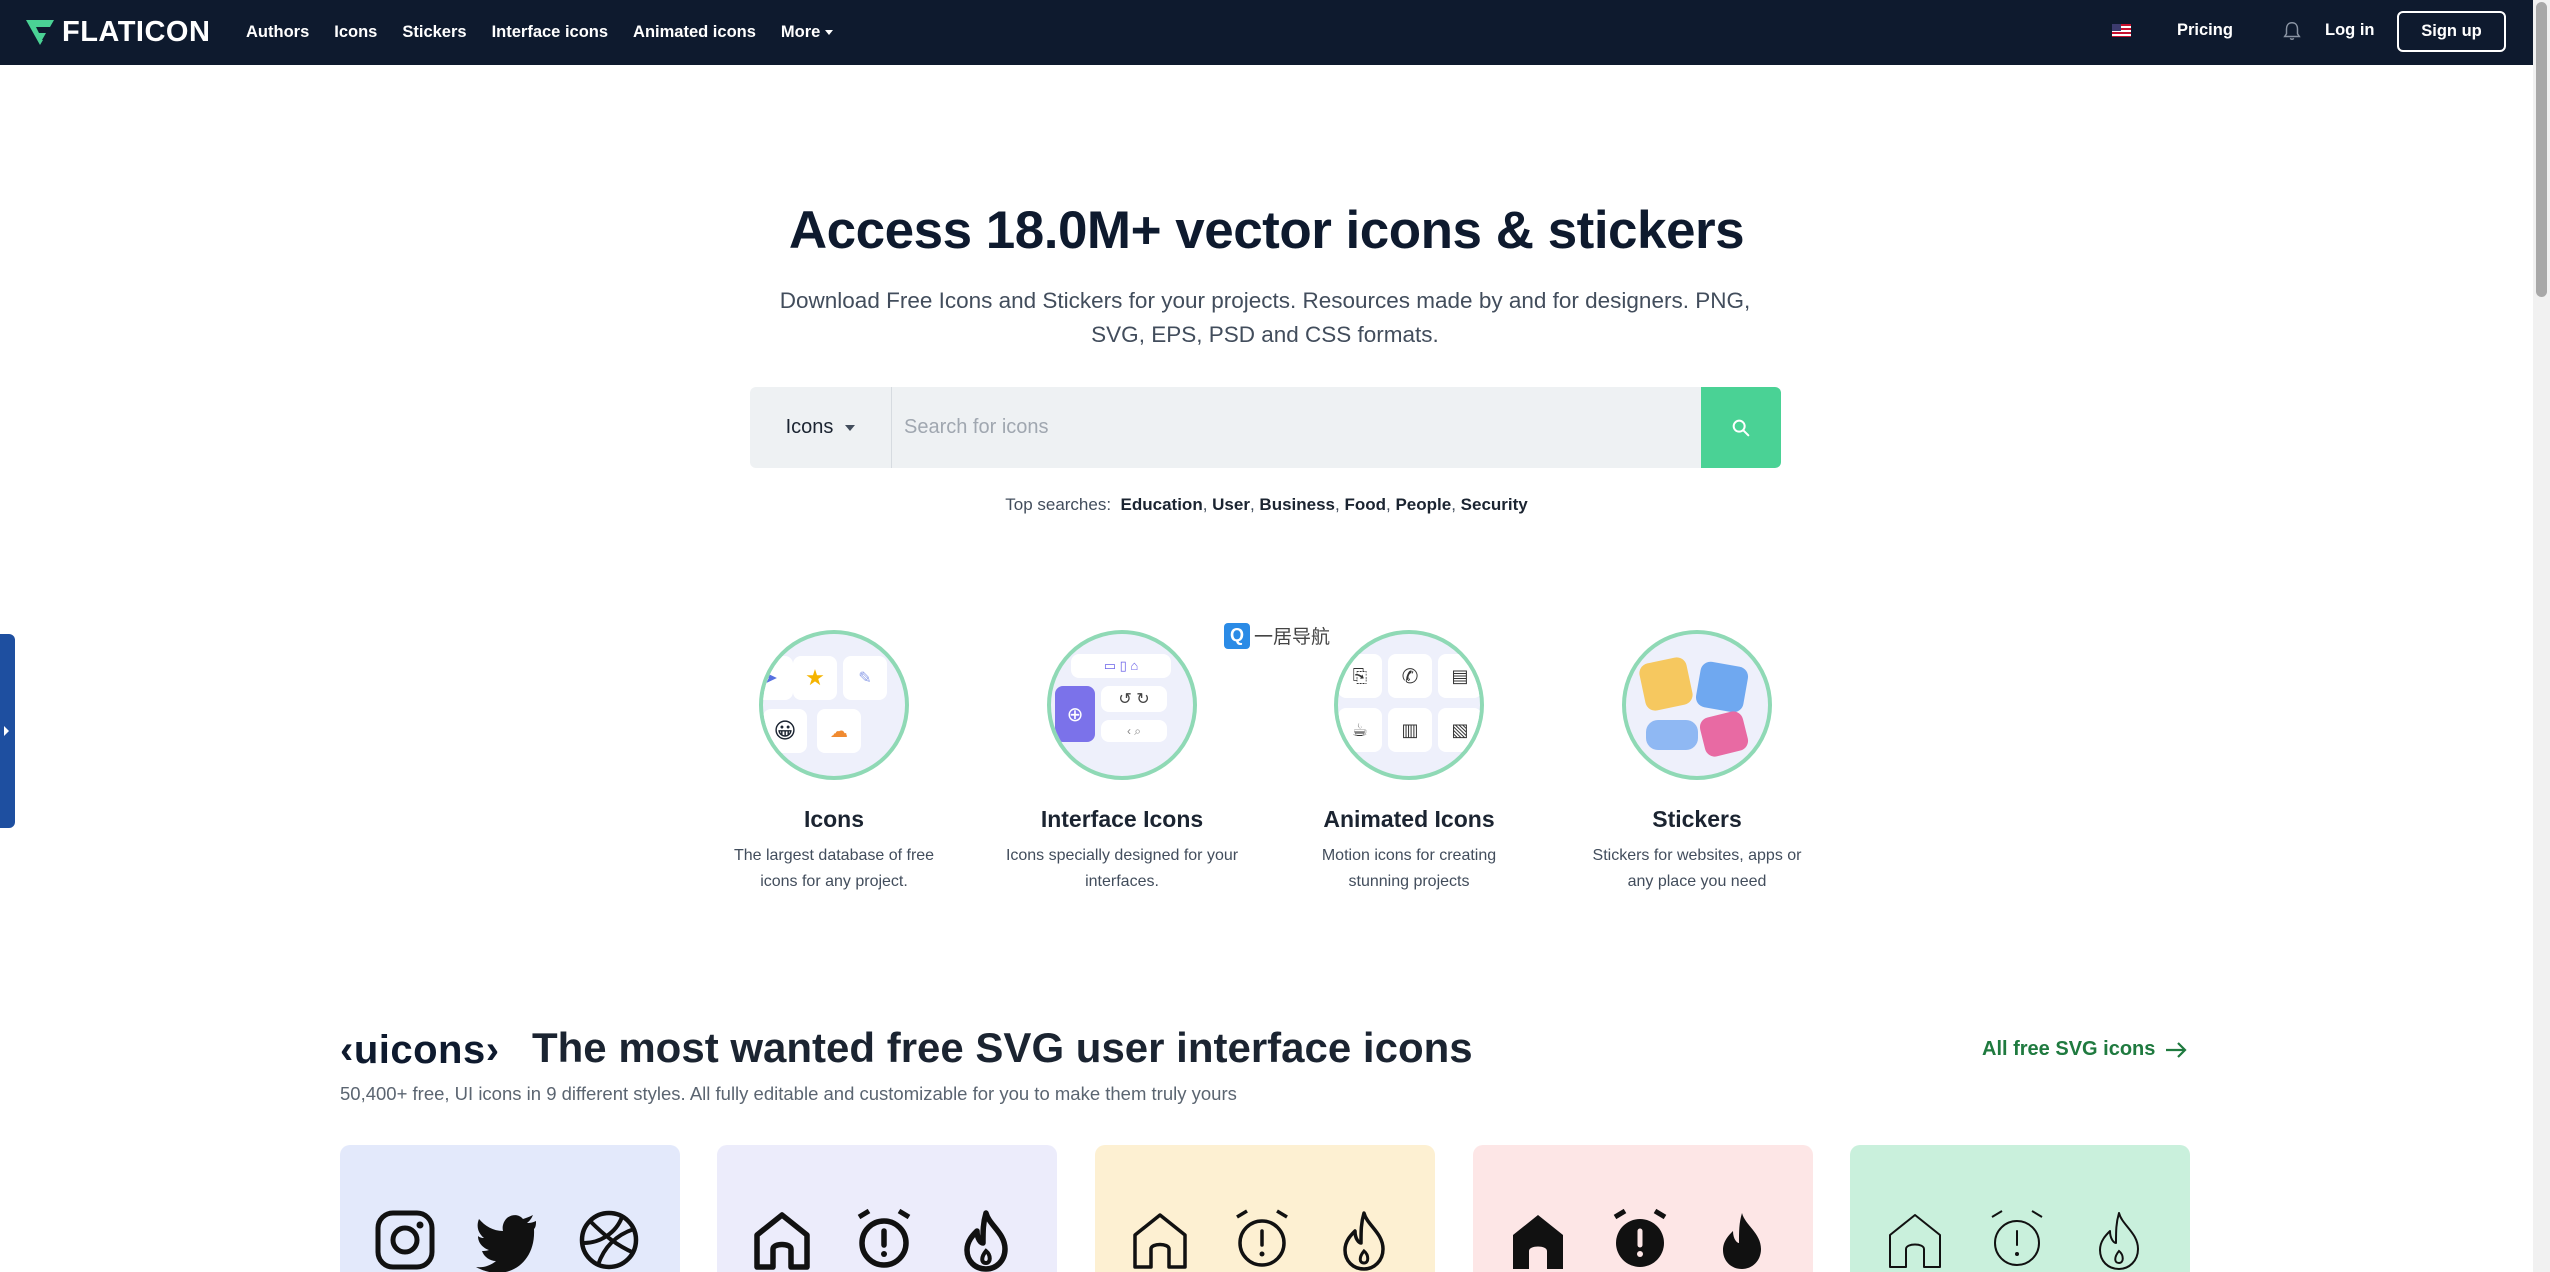  Describe the element at coordinates (1134, 699) in the screenshot. I see `undo-redo-icon: ↺ ↻` at that location.